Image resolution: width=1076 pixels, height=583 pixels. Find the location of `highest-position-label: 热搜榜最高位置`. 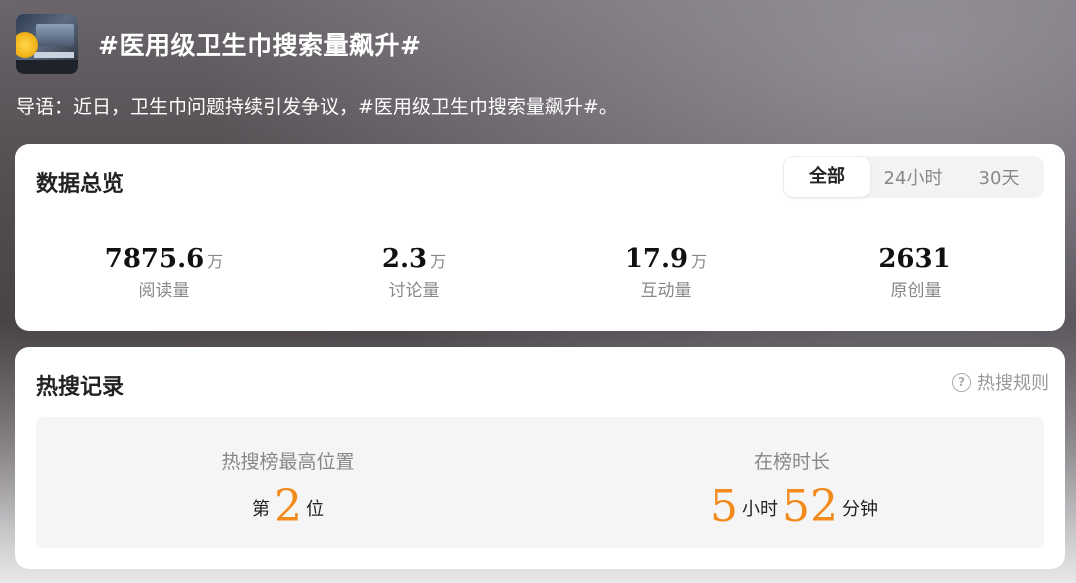

highest-position-label: 热搜榜最高位置 is located at coordinates (288, 462).